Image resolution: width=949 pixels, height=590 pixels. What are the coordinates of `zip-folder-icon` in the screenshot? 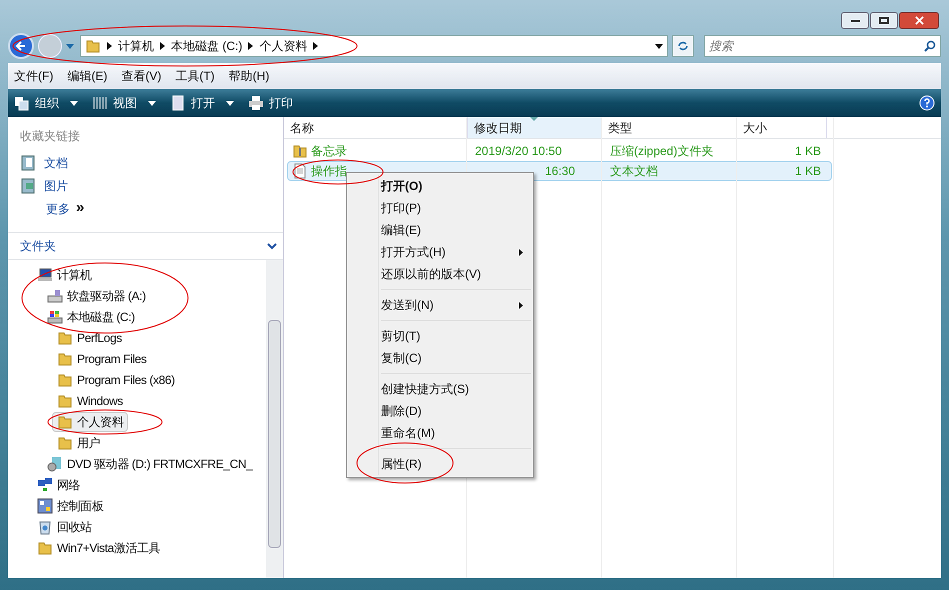 It's located at (300, 151).